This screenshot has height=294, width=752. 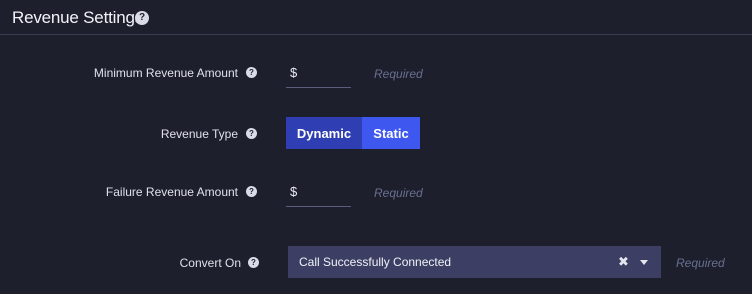 I want to click on chevron-down-icon, so click(x=644, y=262).